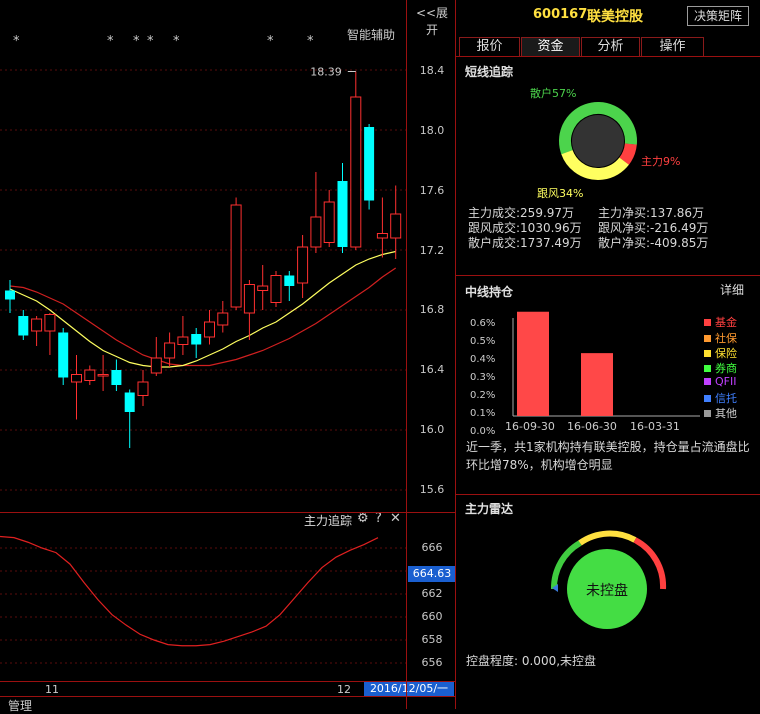  Describe the element at coordinates (672, 47) in the screenshot. I see `tab-operate: 操作` at that location.